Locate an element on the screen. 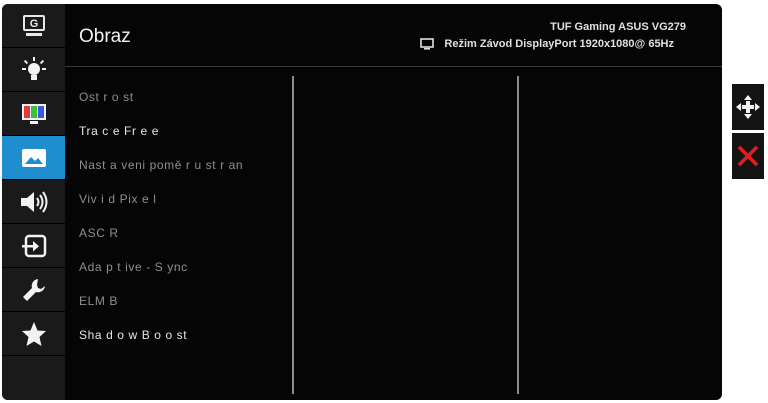 The image size is (768, 403). sidebar-item-system-setup is located at coordinates (33, 290).